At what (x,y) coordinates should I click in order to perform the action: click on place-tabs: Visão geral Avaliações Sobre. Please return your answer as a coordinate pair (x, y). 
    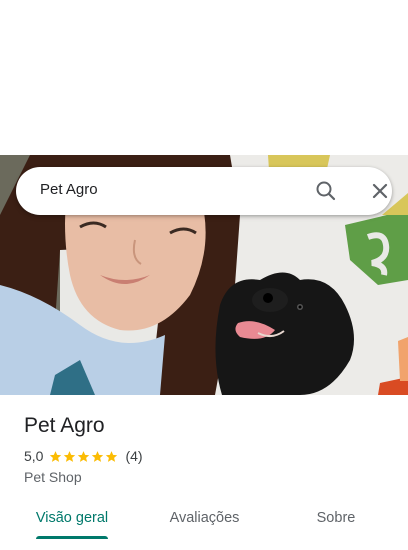
    Looking at the image, I should click on (204, 518).